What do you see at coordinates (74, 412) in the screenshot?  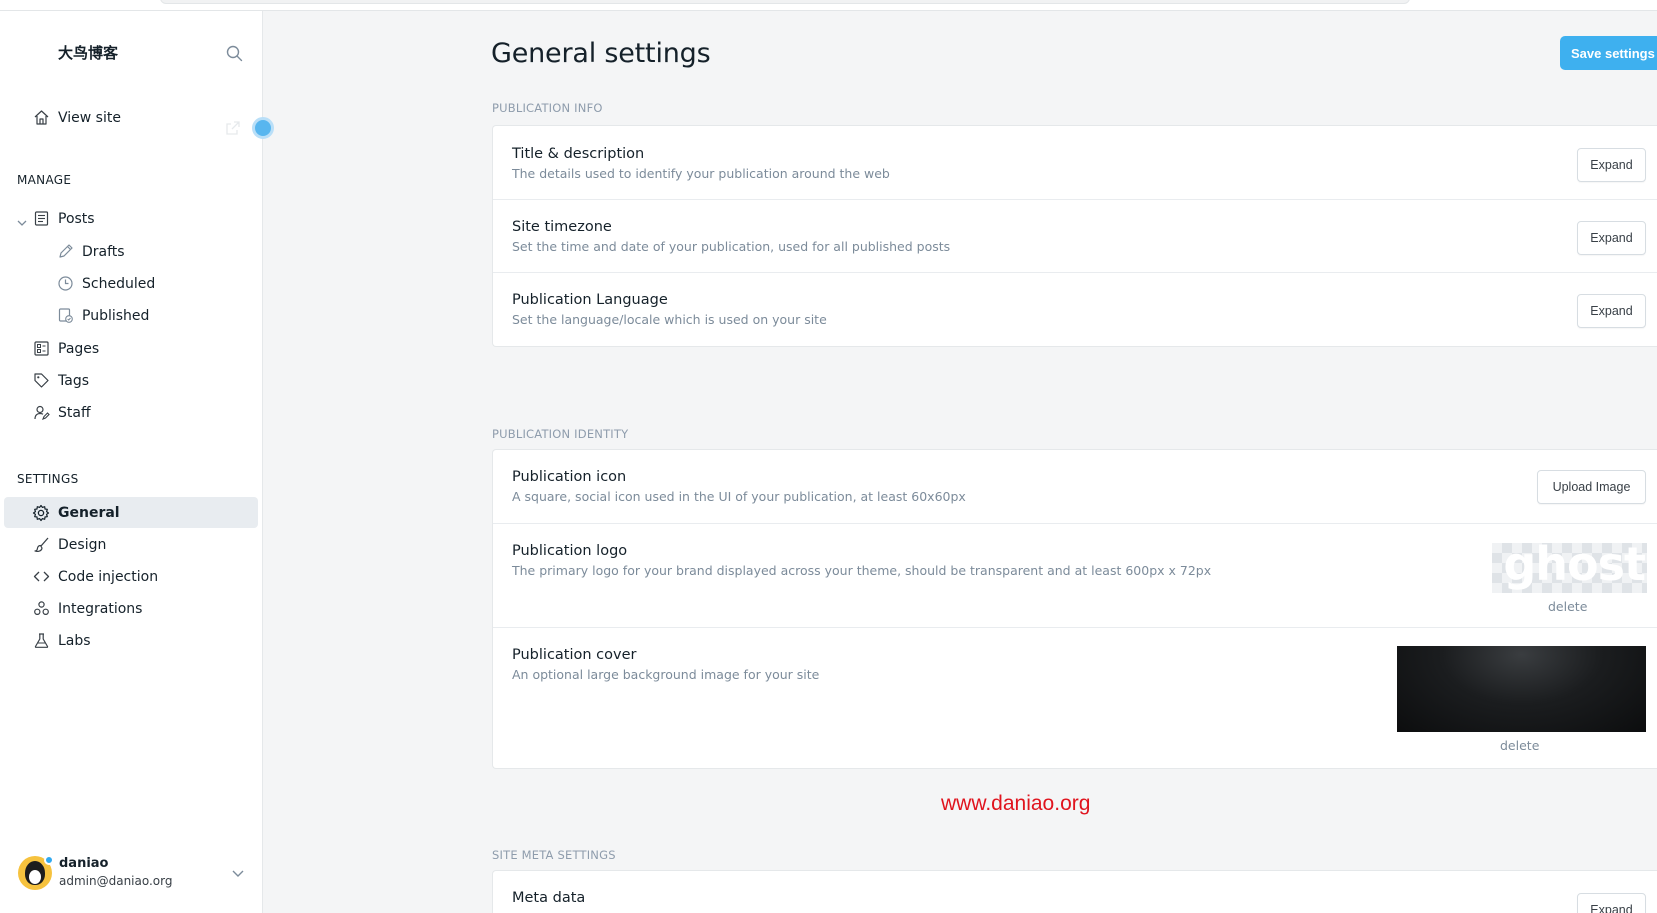 I see `sidebar-item-label: Staff` at bounding box center [74, 412].